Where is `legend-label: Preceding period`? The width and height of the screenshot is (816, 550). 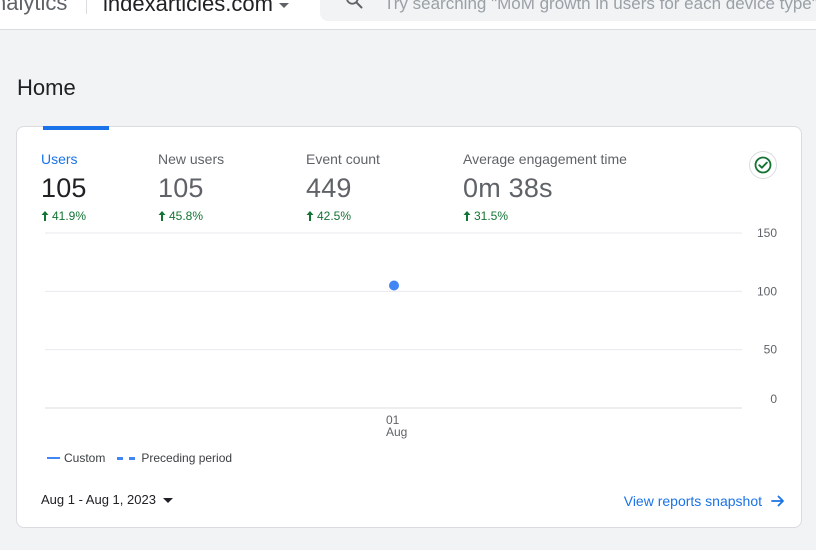 legend-label: Preceding period is located at coordinates (187, 458).